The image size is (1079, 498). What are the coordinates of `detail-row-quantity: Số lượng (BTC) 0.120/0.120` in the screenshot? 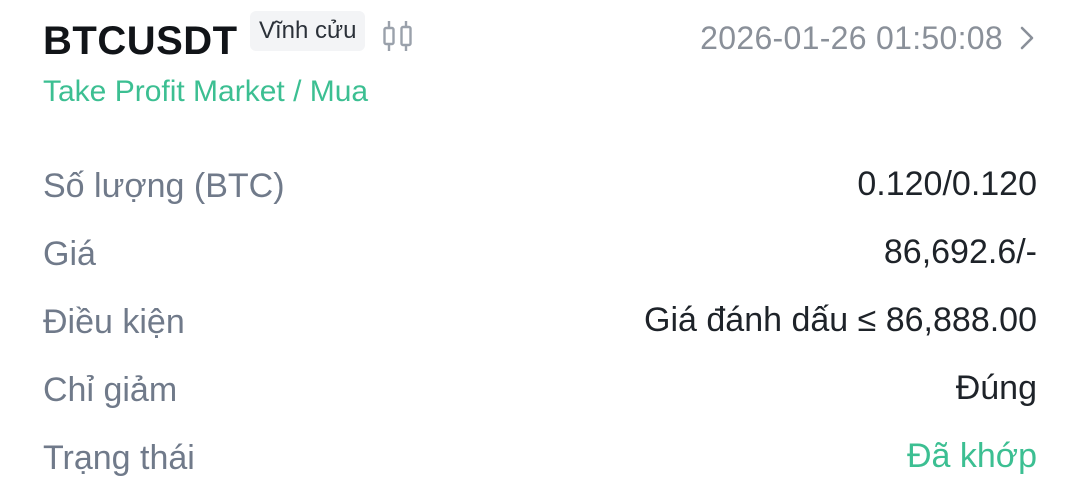 It's located at (540, 192).